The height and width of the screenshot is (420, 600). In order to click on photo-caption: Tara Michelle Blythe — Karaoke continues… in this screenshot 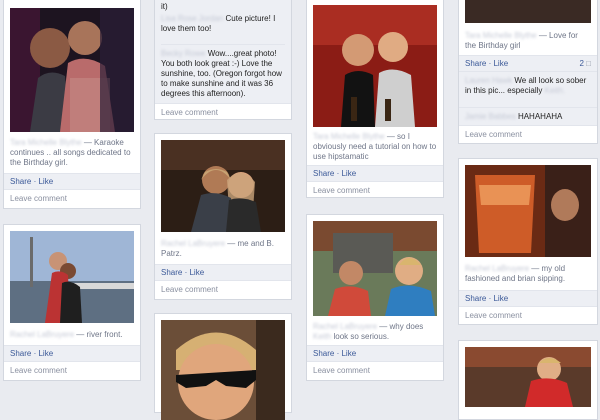, I will do `click(70, 152)`.